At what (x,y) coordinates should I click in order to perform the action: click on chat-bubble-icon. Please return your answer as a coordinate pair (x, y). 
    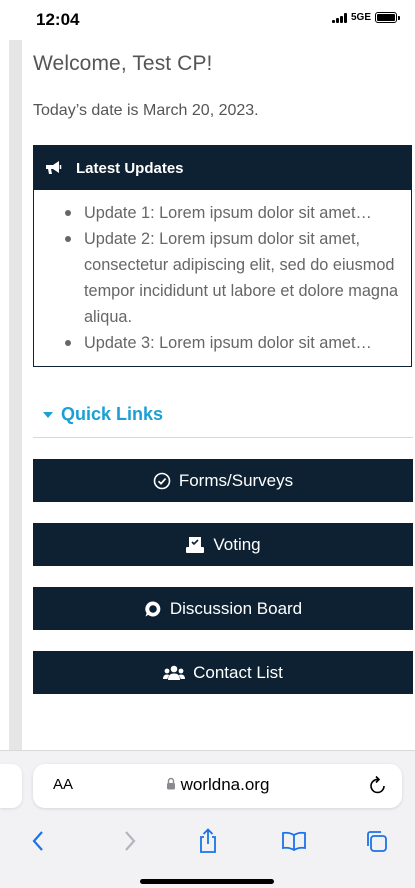
    Looking at the image, I should click on (153, 609).